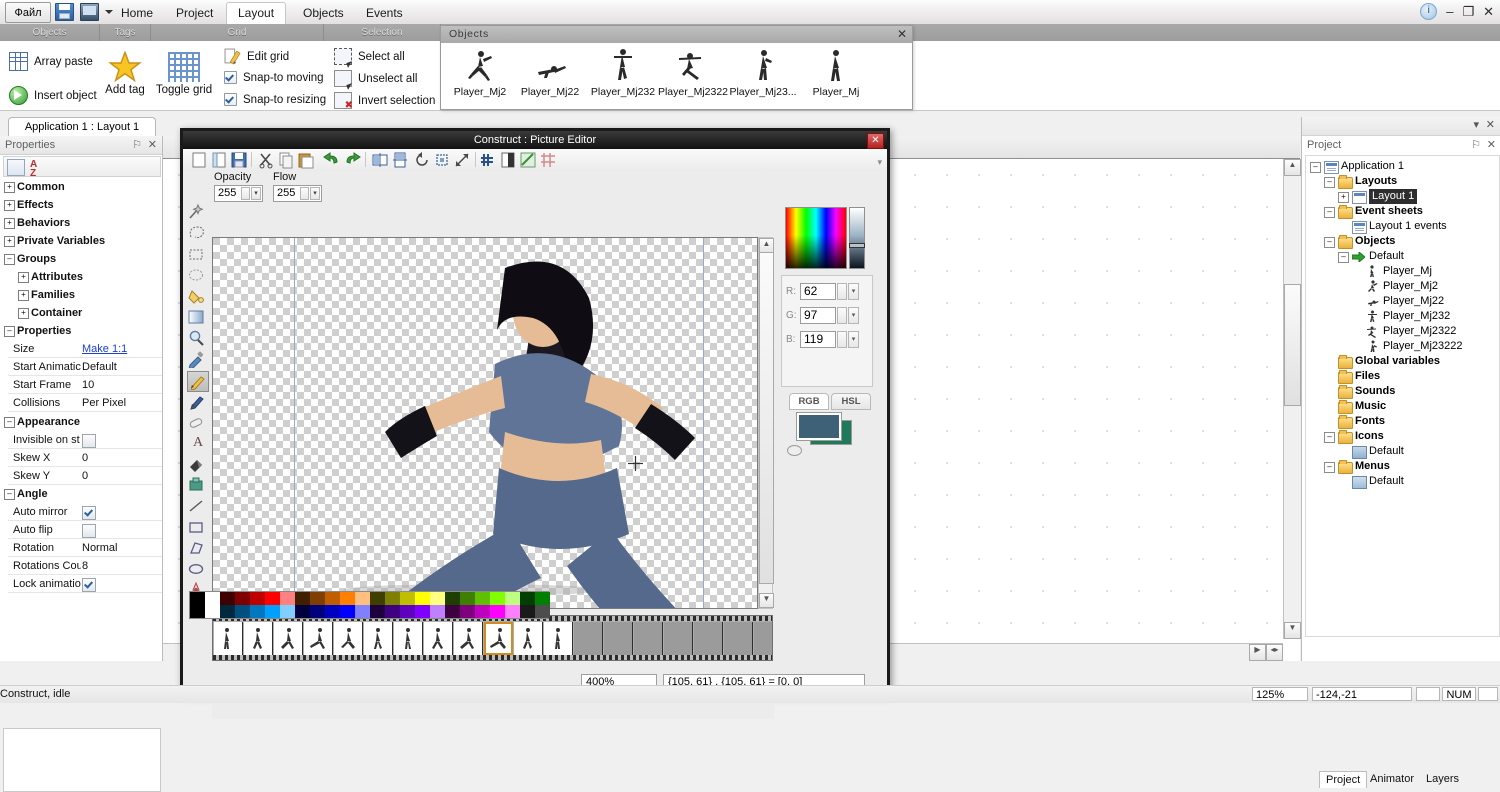 The height and width of the screenshot is (792, 1500). Describe the element at coordinates (82, 126) in the screenshot. I see `document-tab: Application 1 : Layout 1` at that location.